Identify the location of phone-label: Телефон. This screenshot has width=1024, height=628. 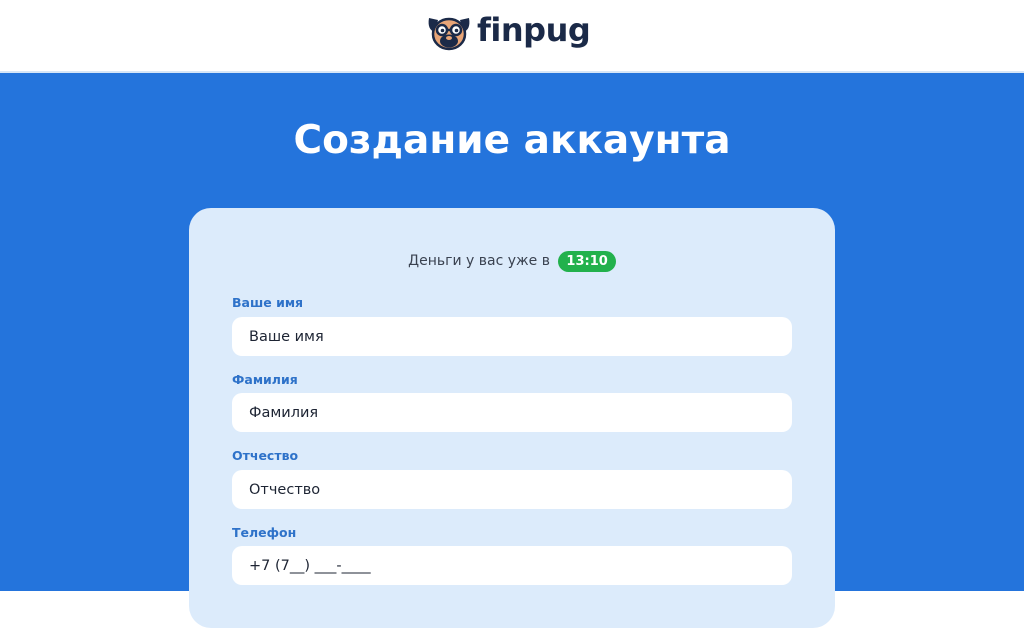
(264, 532).